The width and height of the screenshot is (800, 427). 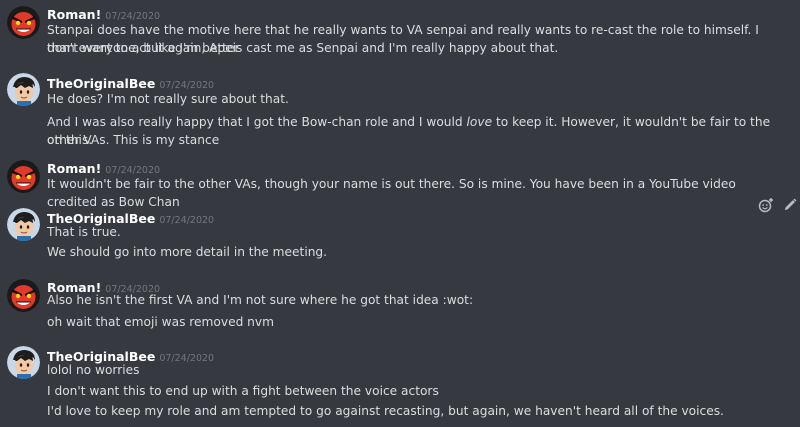 What do you see at coordinates (776, 205) in the screenshot?
I see `message-hover-toolbar` at bounding box center [776, 205].